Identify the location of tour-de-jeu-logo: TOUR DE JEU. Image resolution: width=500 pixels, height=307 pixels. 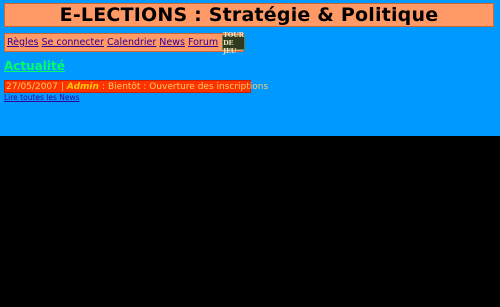
(233, 43).